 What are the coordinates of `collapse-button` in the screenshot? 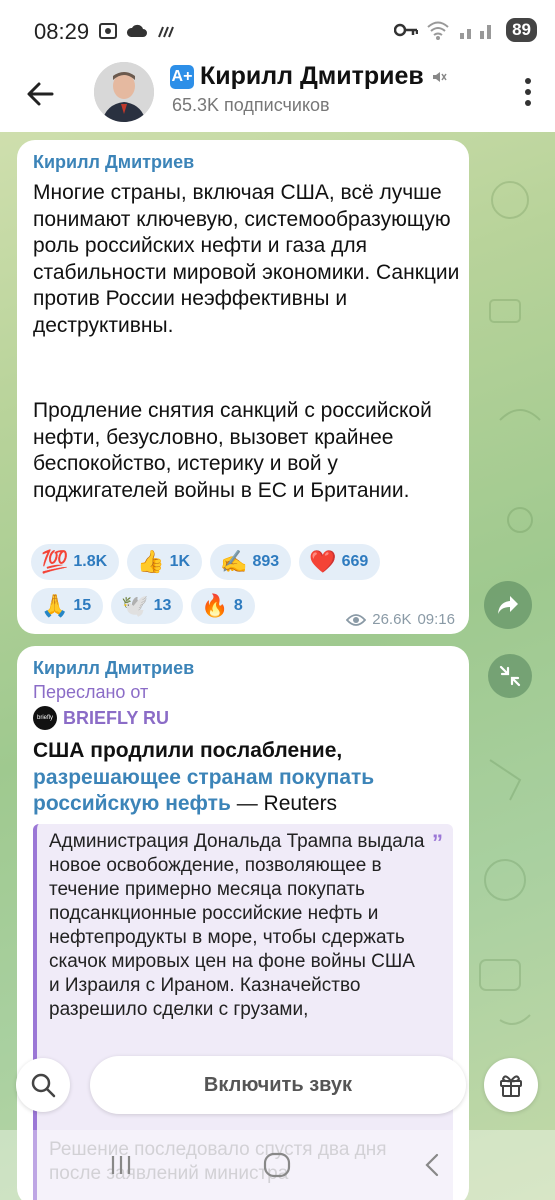 It's located at (510, 676).